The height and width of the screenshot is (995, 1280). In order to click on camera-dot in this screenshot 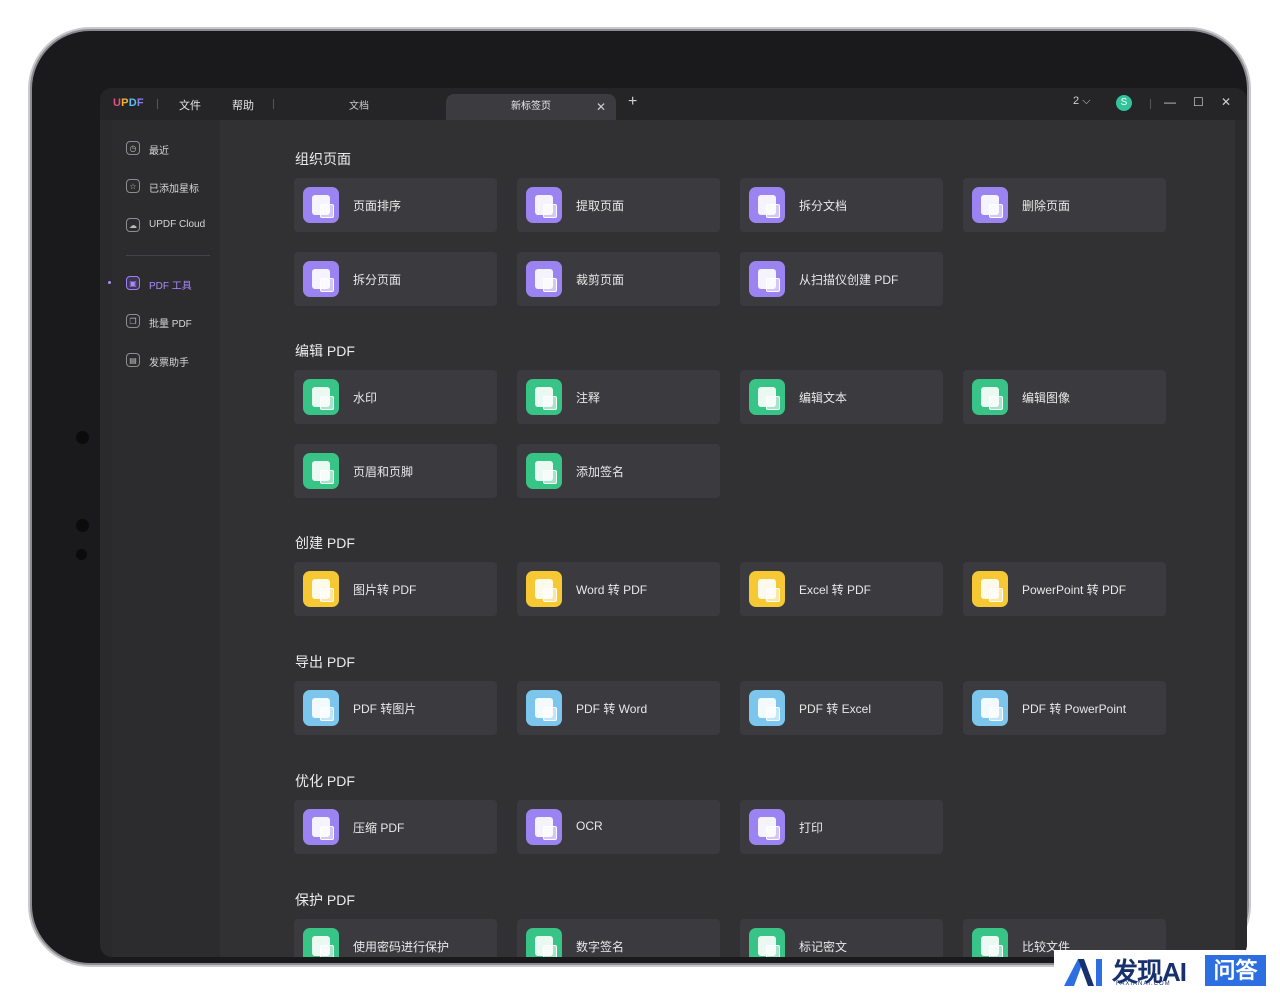, I will do `click(82, 437)`.